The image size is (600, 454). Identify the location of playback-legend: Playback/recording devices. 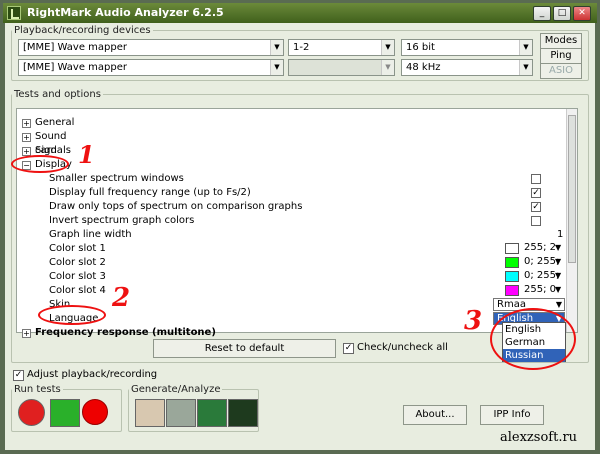
(82, 30).